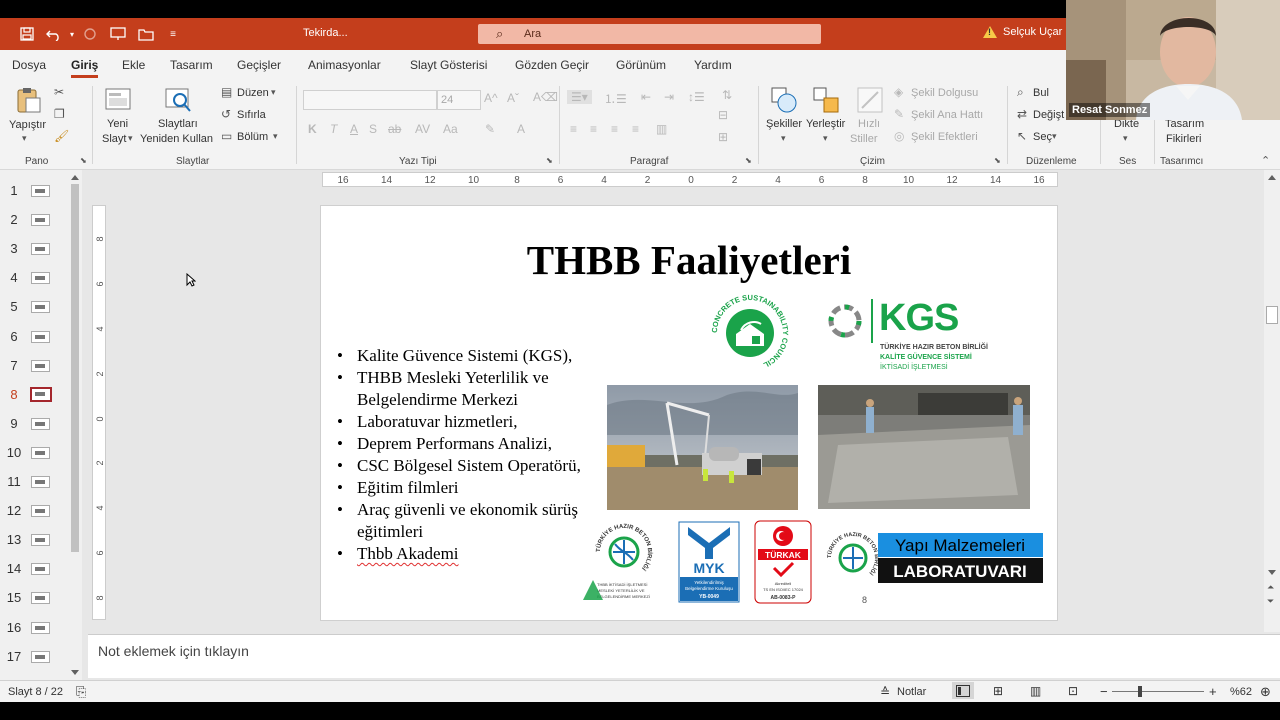 The height and width of the screenshot is (720, 1280). I want to click on thumbnail-16: 16, so click(33, 629).